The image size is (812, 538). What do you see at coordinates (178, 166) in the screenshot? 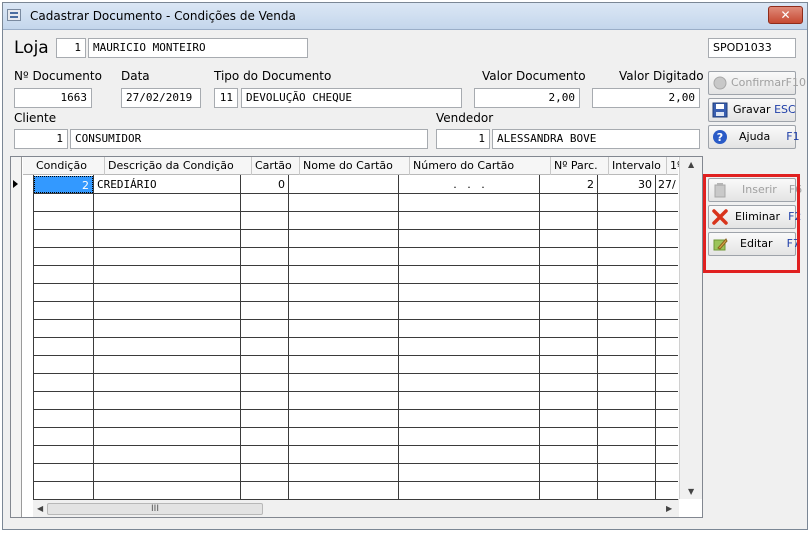
I see `col-header-descricao: Descrição da Condição` at bounding box center [178, 166].